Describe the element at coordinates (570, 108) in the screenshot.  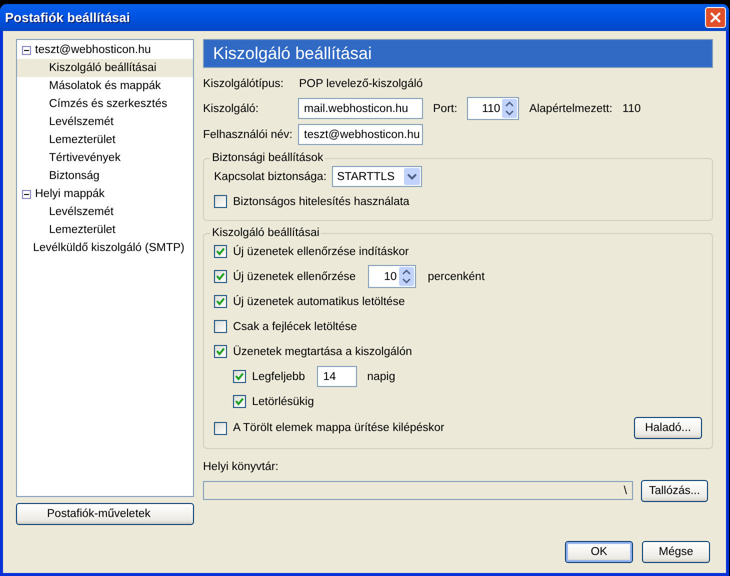
I see `field-label: Alapértelmezett:` at that location.